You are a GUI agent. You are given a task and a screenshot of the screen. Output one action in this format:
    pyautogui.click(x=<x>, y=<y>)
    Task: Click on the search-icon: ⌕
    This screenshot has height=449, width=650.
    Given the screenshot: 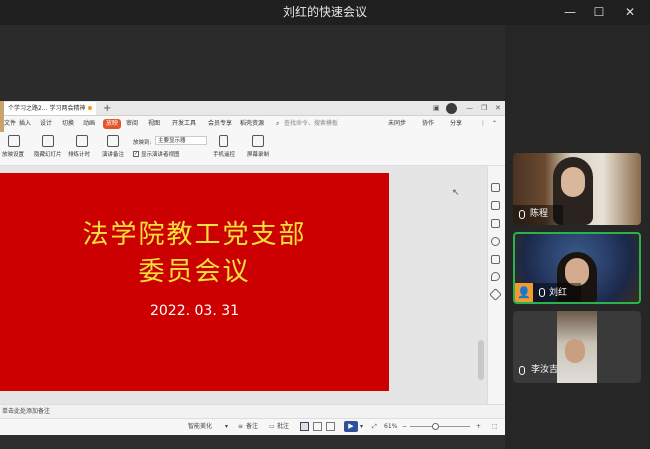 What is the action you would take?
    pyautogui.click(x=277, y=124)
    